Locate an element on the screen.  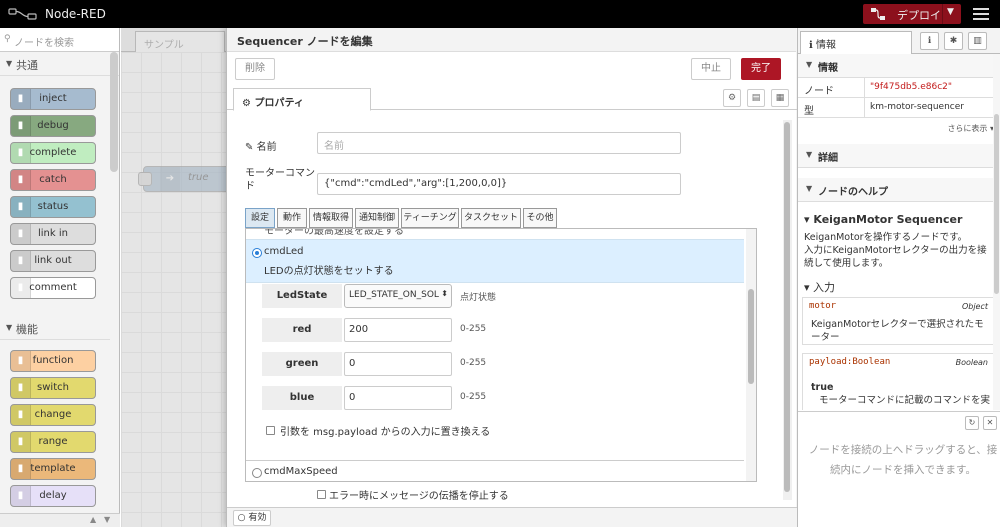
sidebar-scrollbar is located at coordinates (996, 232).